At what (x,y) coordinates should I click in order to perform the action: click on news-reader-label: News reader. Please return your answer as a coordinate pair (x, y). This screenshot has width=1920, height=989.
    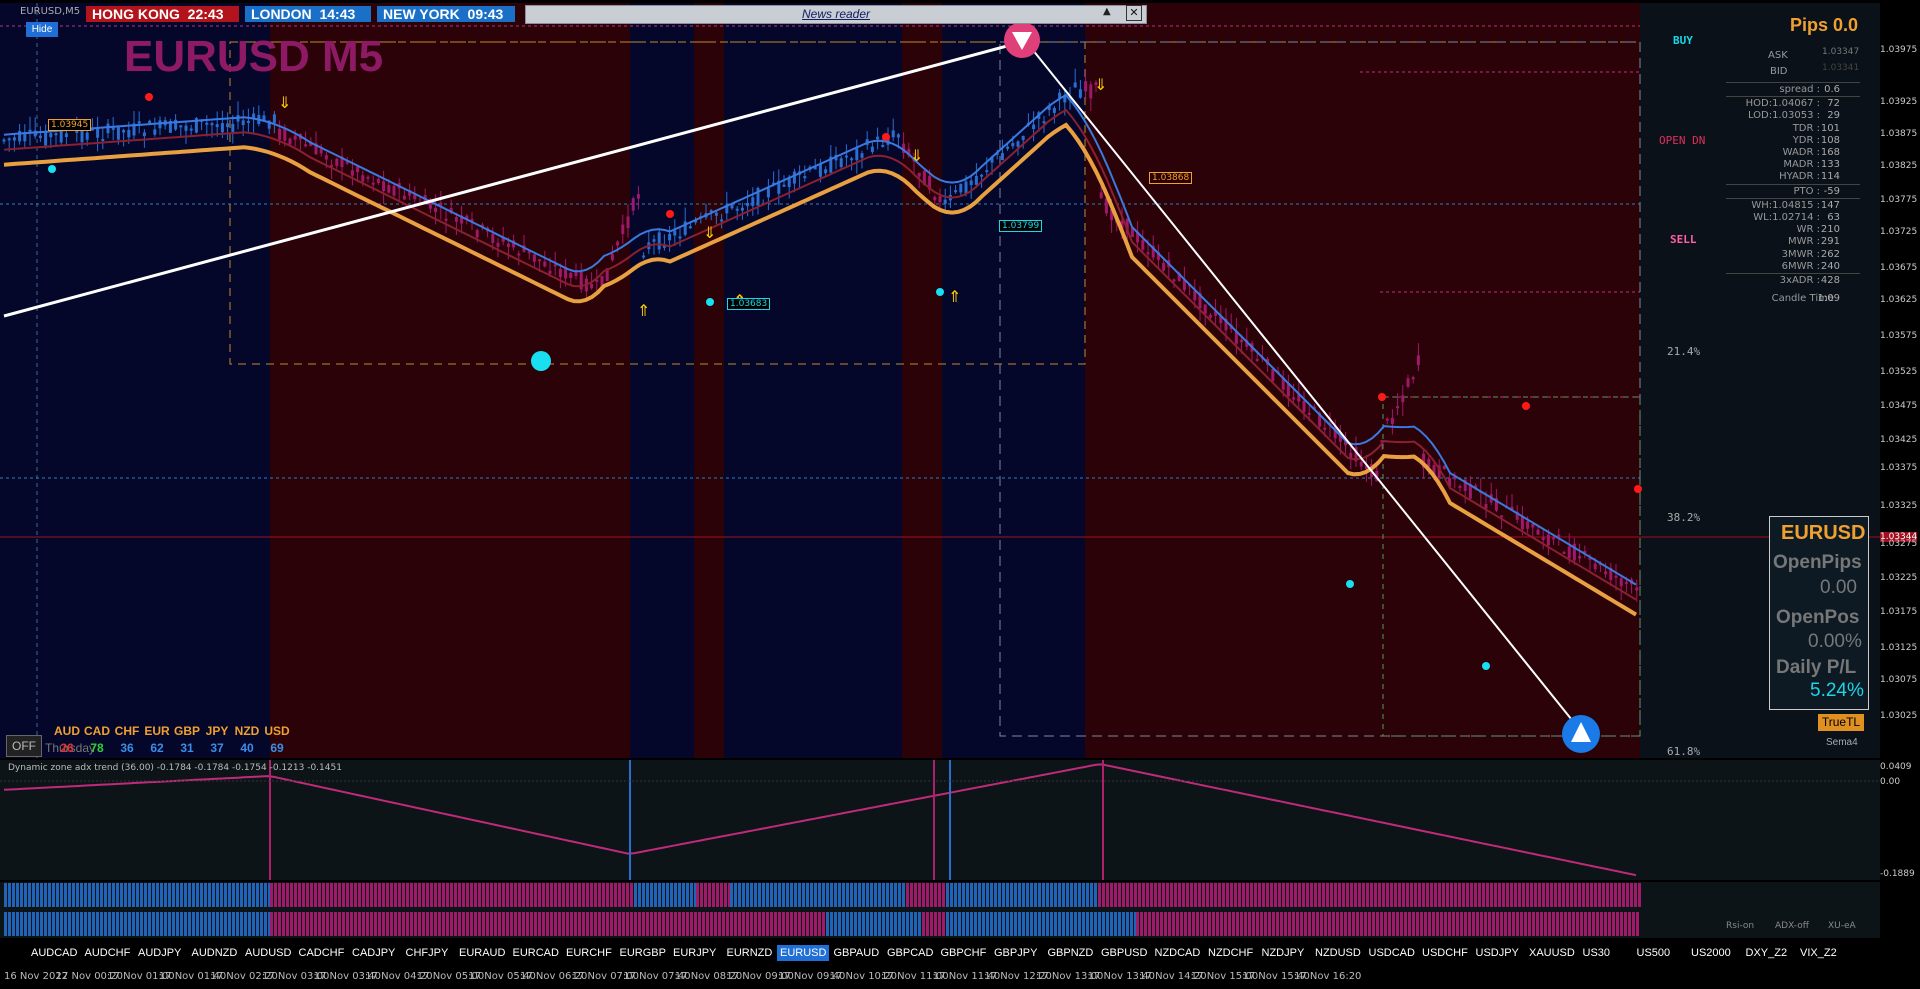
    Looking at the image, I should click on (836, 14).